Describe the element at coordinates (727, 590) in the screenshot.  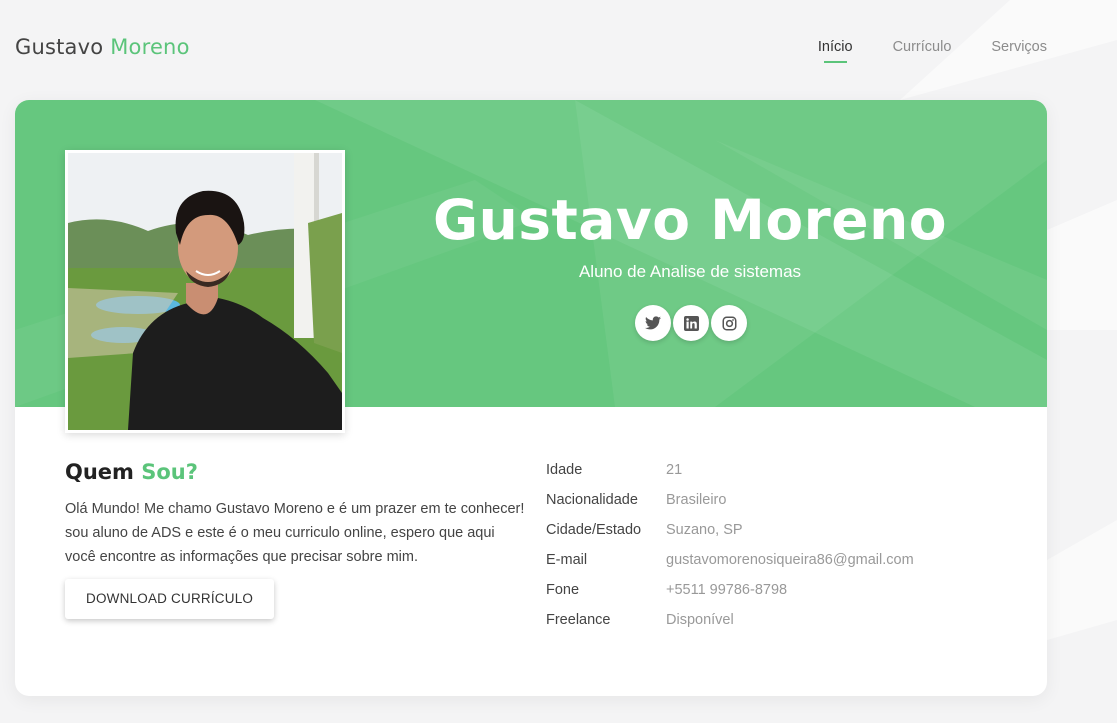
I see `info-value: +5511 99786-8798` at that location.